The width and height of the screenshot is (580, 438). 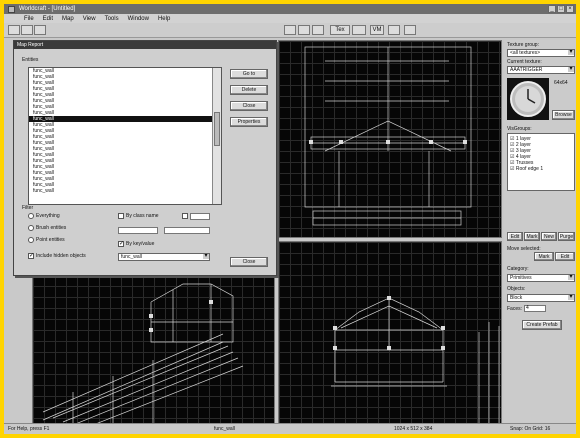 What do you see at coordinates (40, 30) in the screenshot?
I see `save-icon` at bounding box center [40, 30].